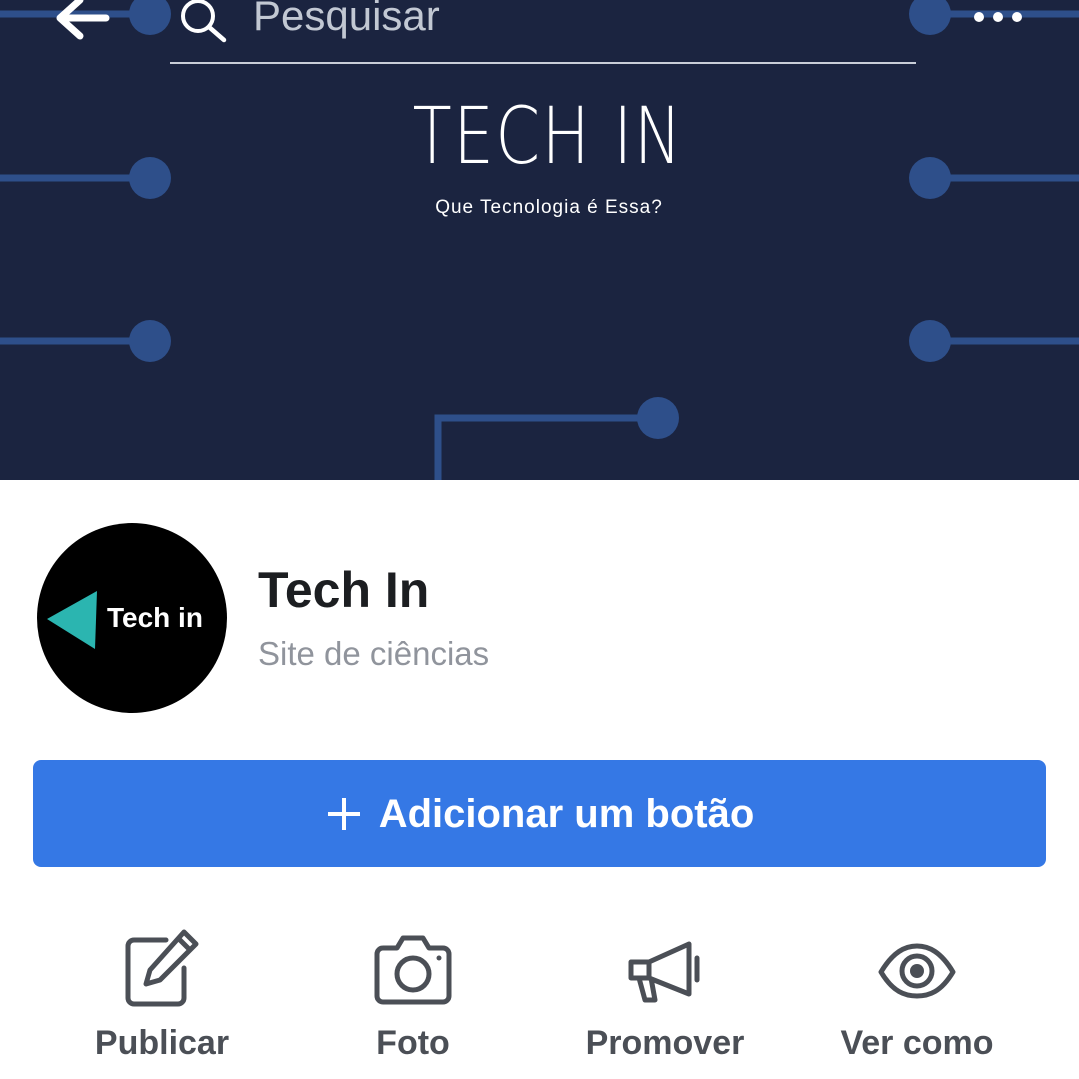 The width and height of the screenshot is (1079, 1079). What do you see at coordinates (566, 813) in the screenshot?
I see `add-button-label: Adicionar um botão` at bounding box center [566, 813].